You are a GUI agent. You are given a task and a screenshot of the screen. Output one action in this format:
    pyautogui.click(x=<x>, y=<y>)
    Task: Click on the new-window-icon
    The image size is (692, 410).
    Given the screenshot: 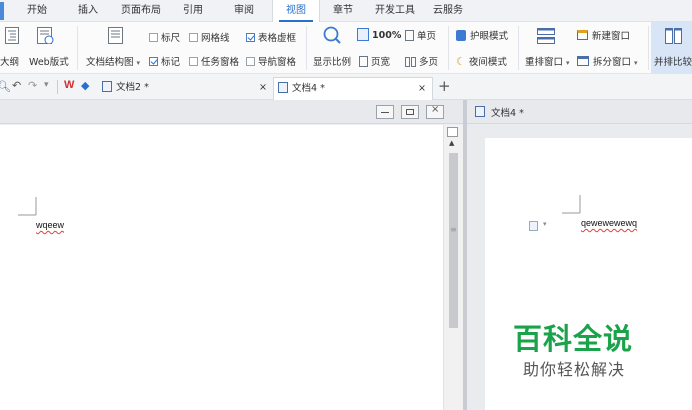 What is the action you would take?
    pyautogui.click(x=582, y=35)
    